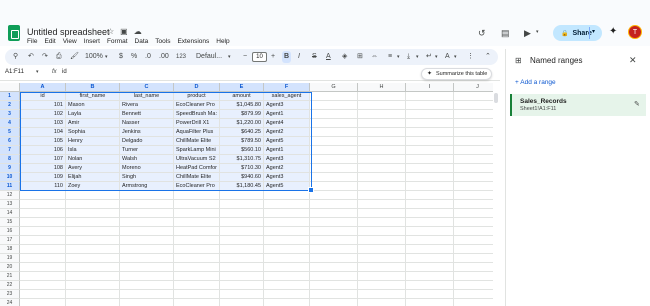  I want to click on cell-b16, so click(93, 231).